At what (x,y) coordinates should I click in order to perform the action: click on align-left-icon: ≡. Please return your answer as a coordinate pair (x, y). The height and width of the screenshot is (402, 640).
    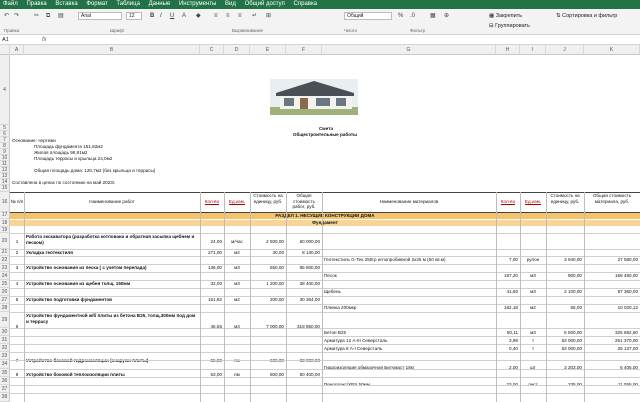
    Looking at the image, I should click on (216, 16).